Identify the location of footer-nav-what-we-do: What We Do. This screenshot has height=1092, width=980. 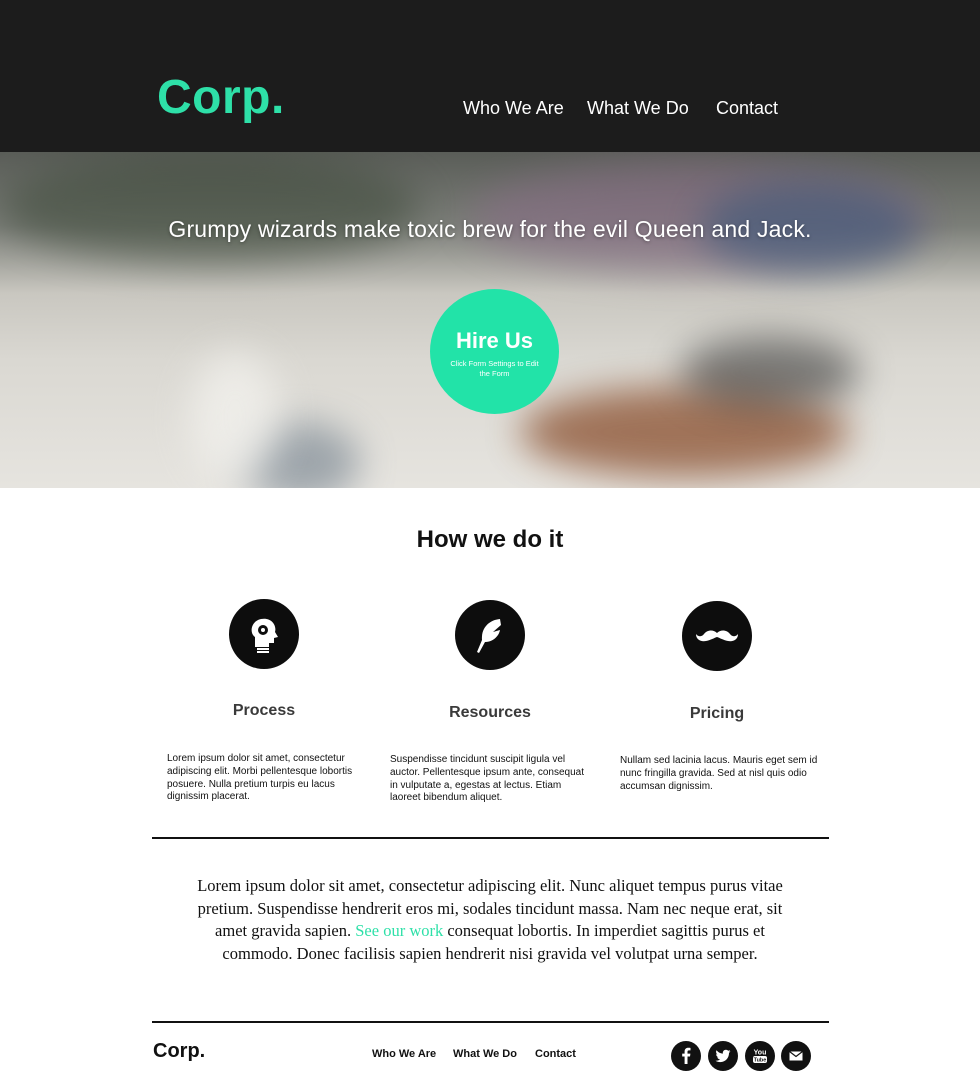
(485, 1054).